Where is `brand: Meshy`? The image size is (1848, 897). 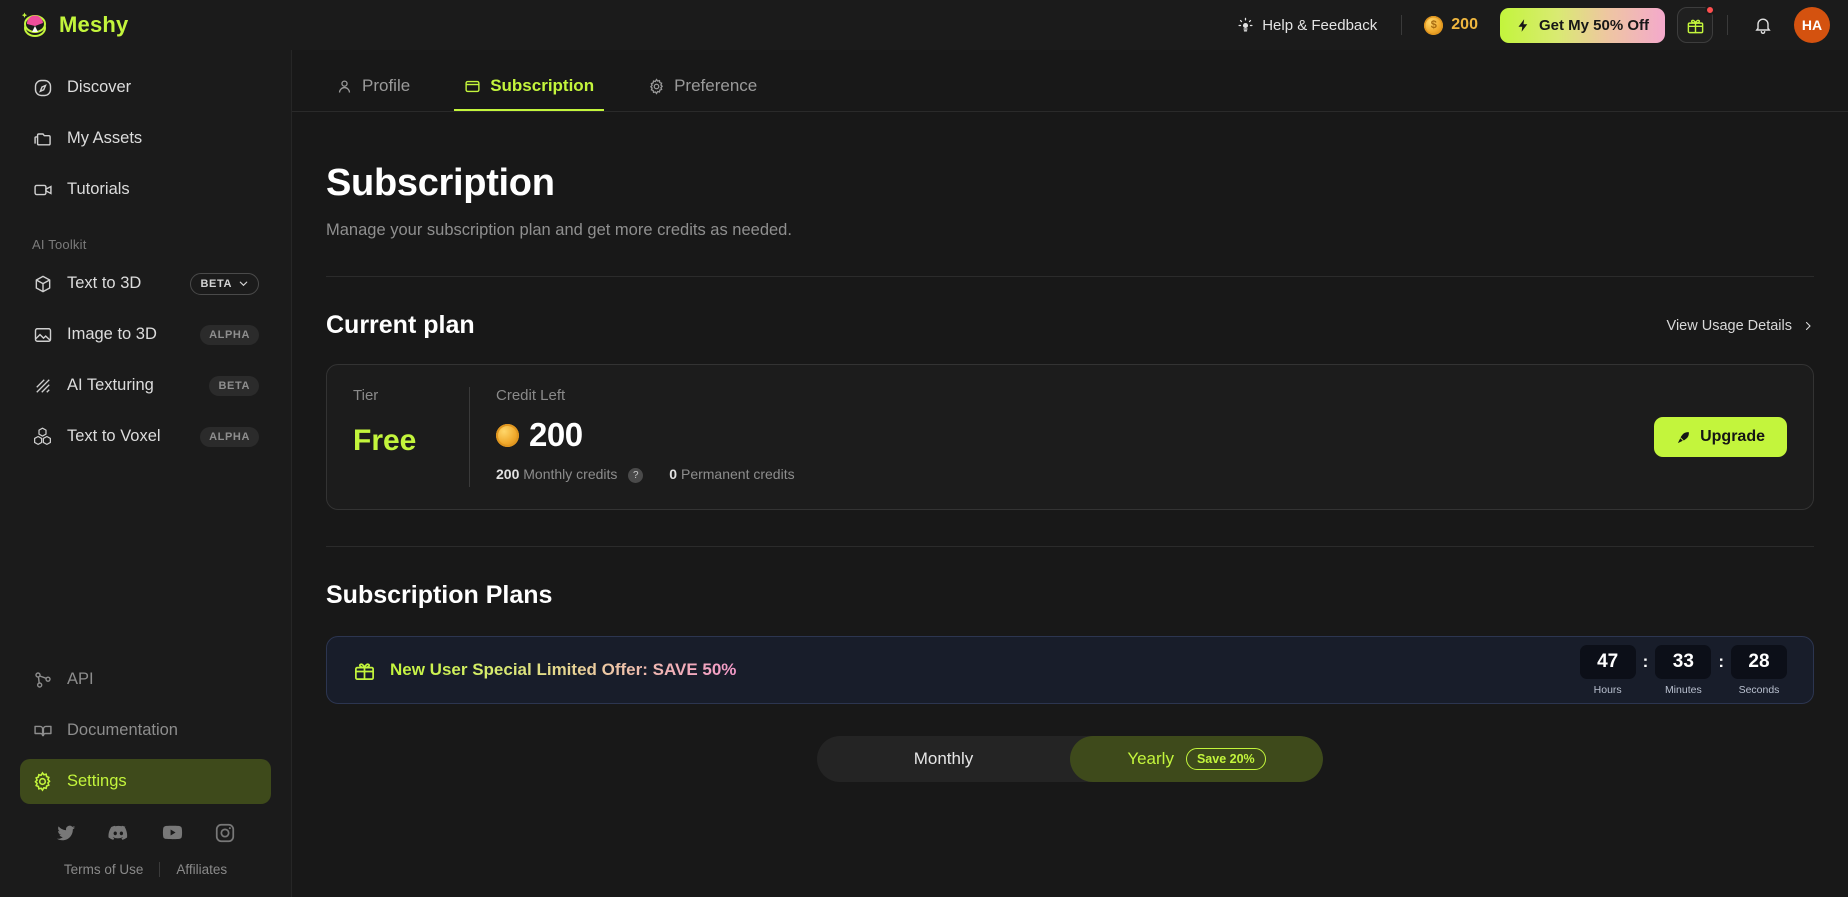 brand: Meshy is located at coordinates (74, 25).